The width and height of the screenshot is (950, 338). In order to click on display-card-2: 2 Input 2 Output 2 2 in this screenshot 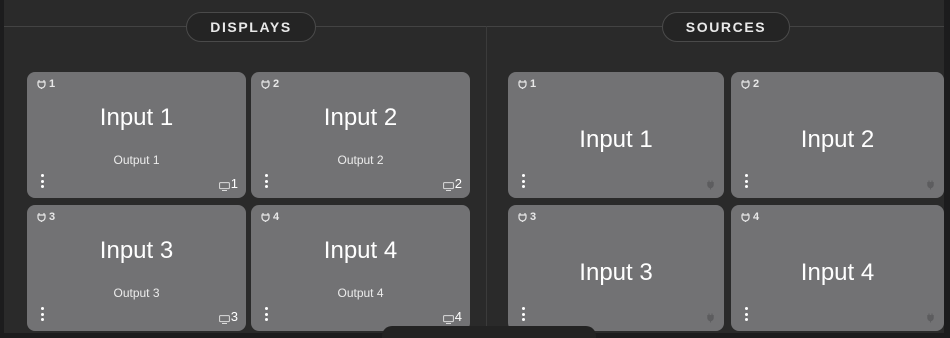, I will do `click(360, 135)`.